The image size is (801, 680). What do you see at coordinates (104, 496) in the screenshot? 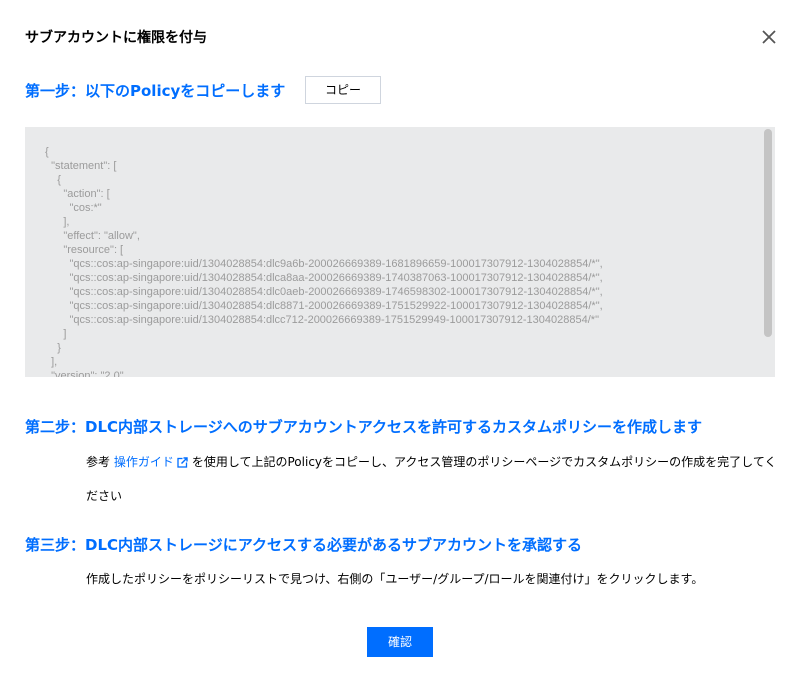
I see `step2-description-line2: ださい` at bounding box center [104, 496].